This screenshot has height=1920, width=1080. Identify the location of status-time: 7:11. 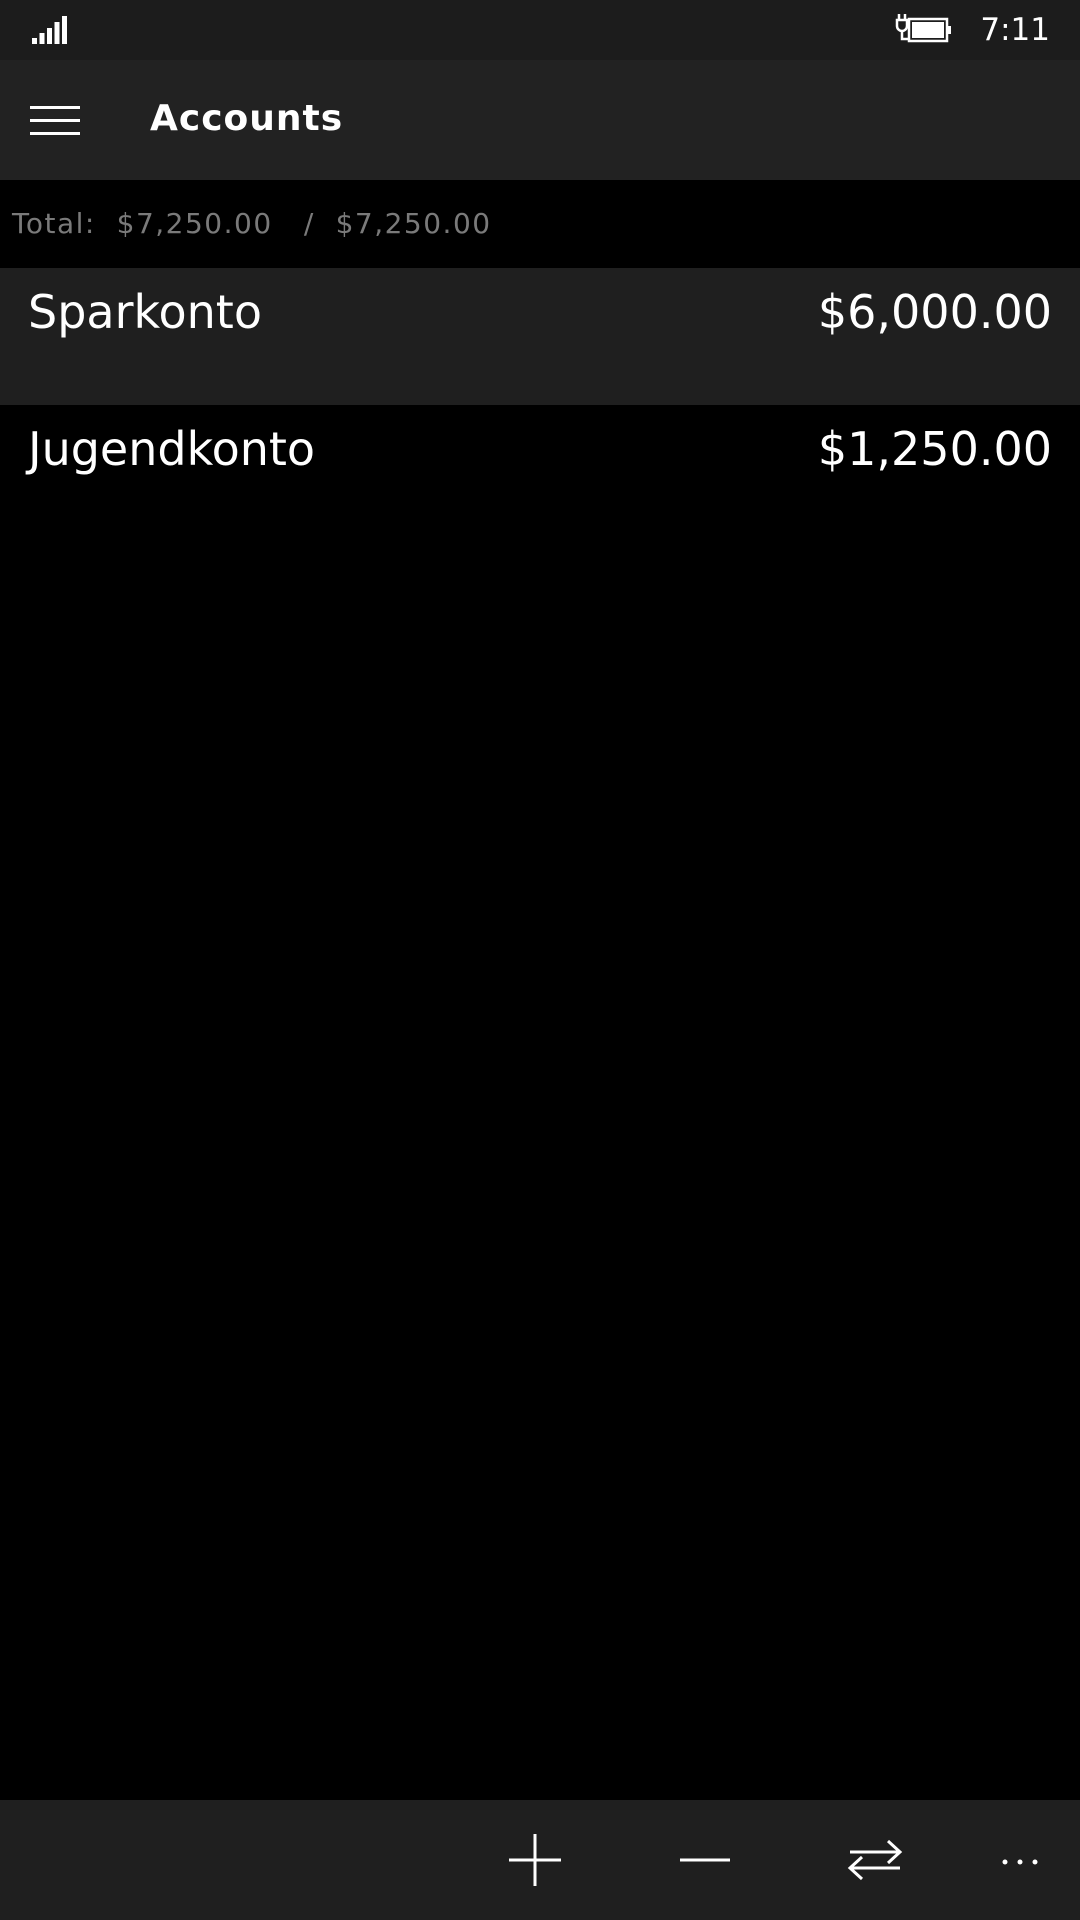
(1015, 30).